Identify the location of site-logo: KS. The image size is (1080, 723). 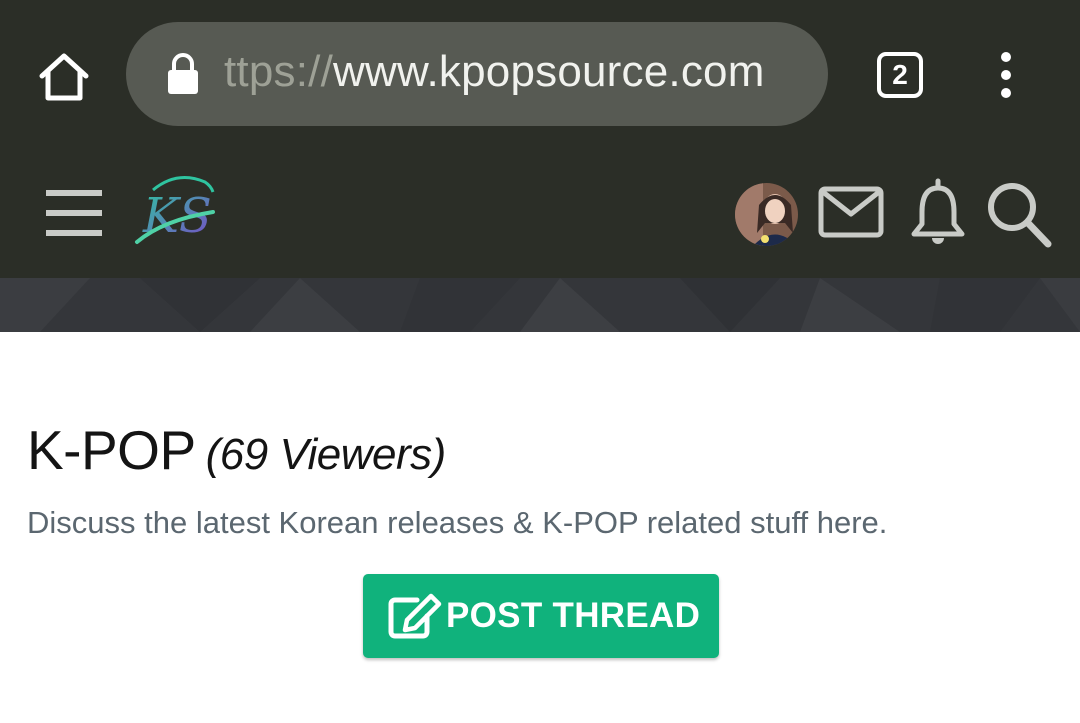
(177, 208).